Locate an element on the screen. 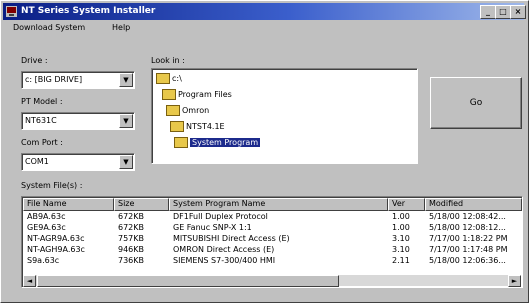 The height and width of the screenshot is (303, 529). drive-label: Drive : is located at coordinates (34, 60).